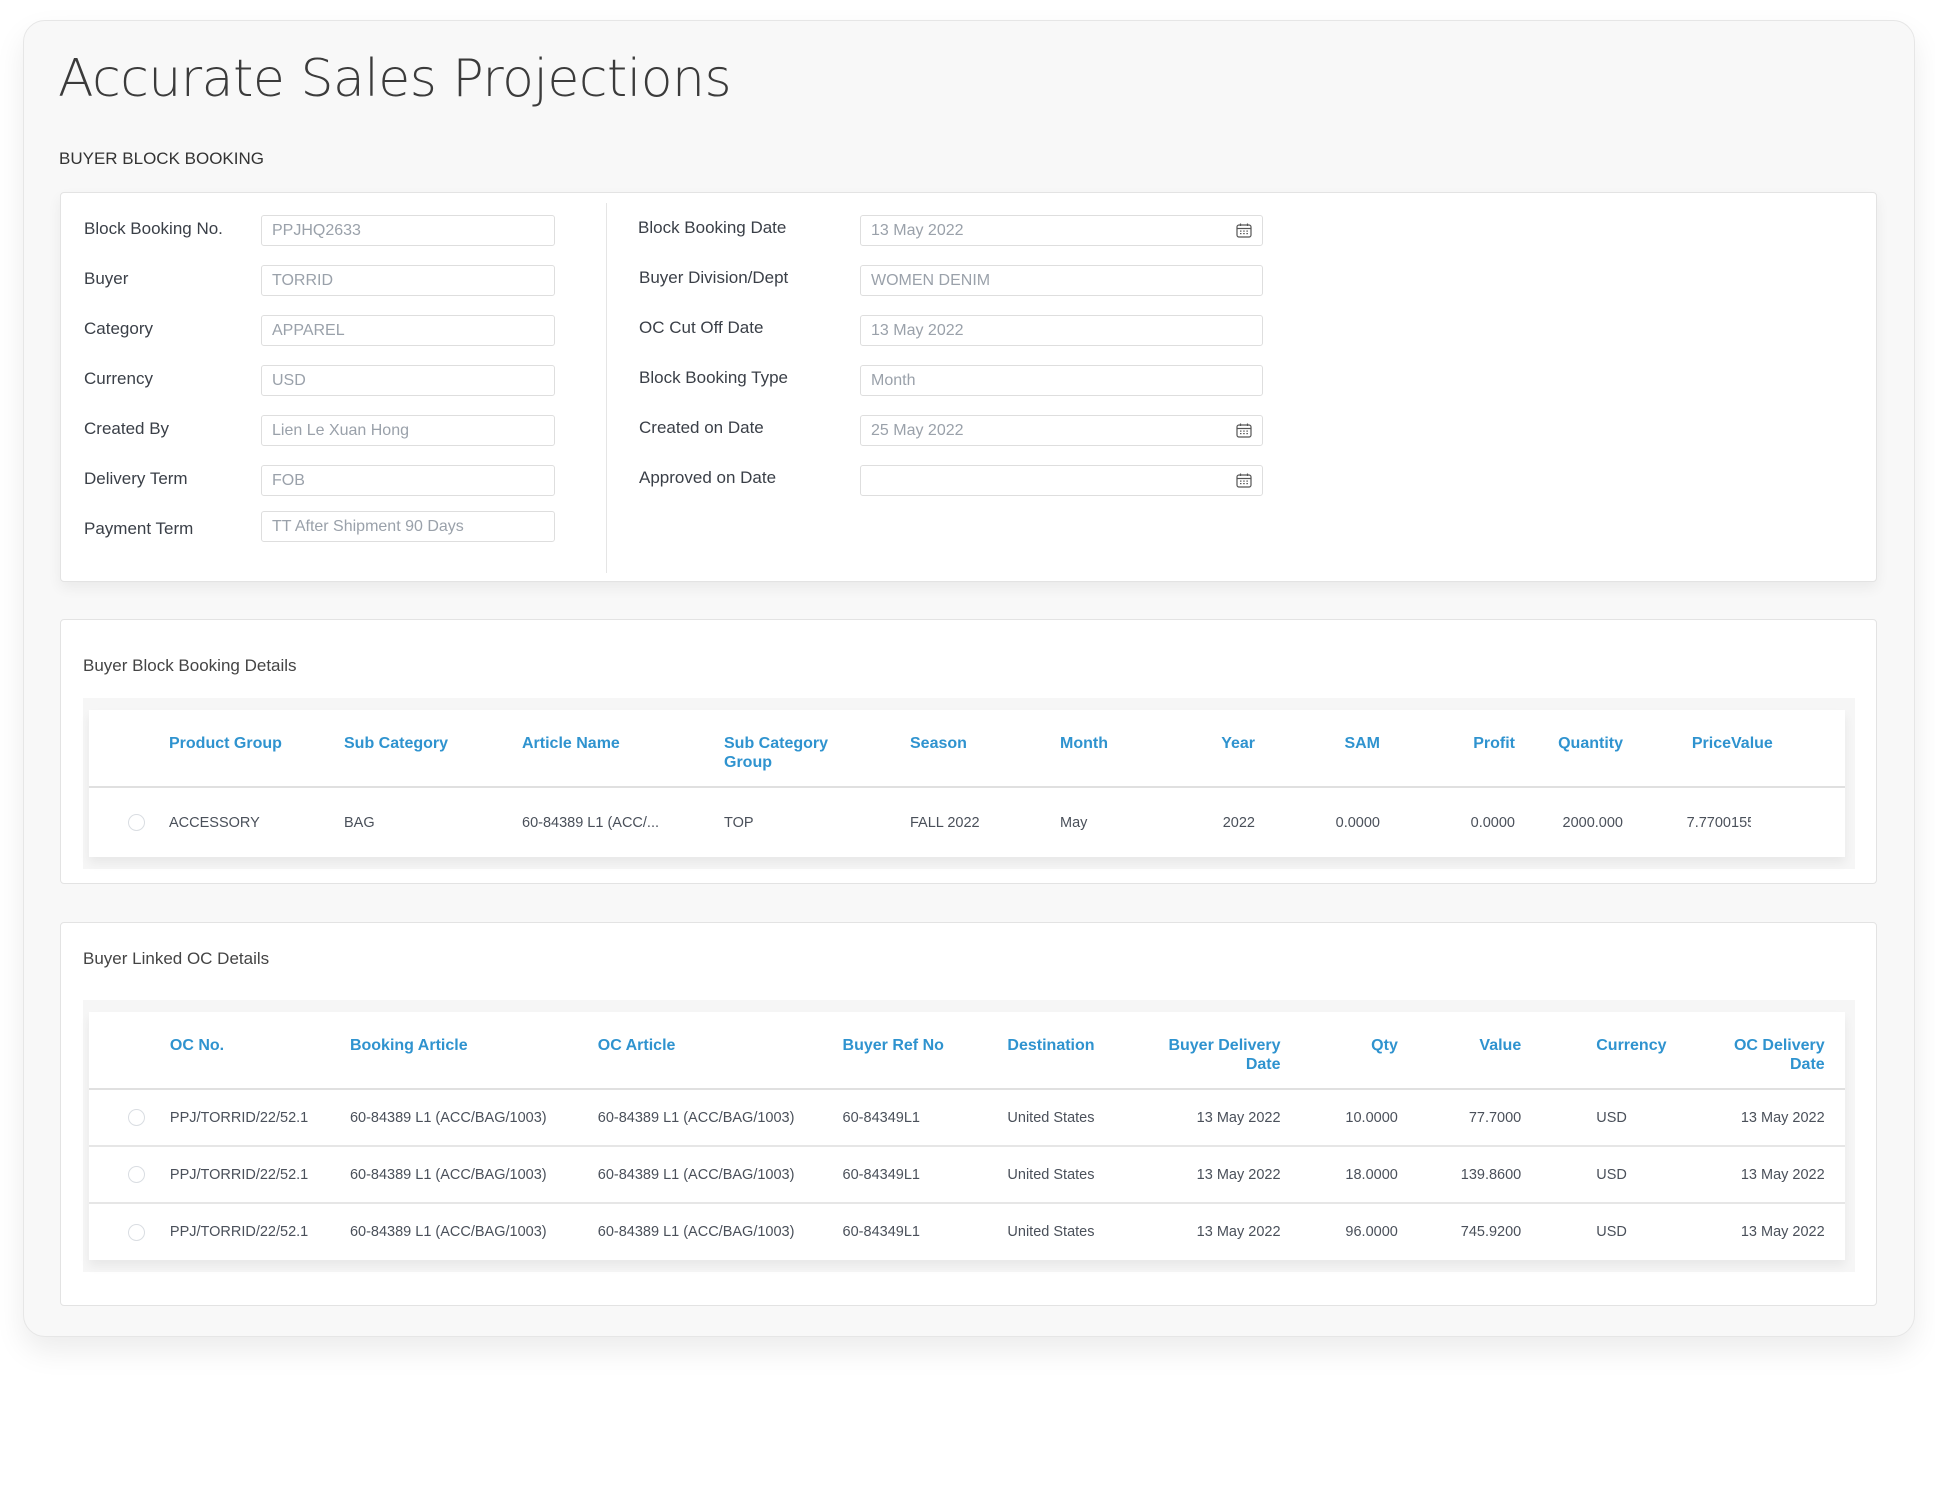  I want to click on table-cell: 10.0000, so click(1371, 1117).